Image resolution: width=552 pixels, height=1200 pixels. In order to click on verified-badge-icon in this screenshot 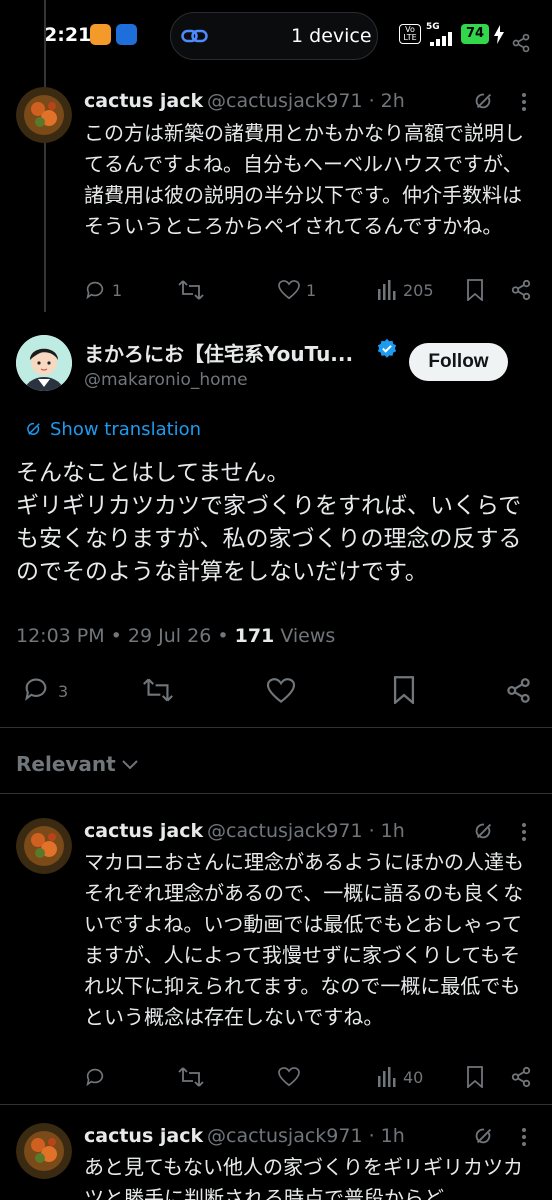, I will do `click(387, 348)`.